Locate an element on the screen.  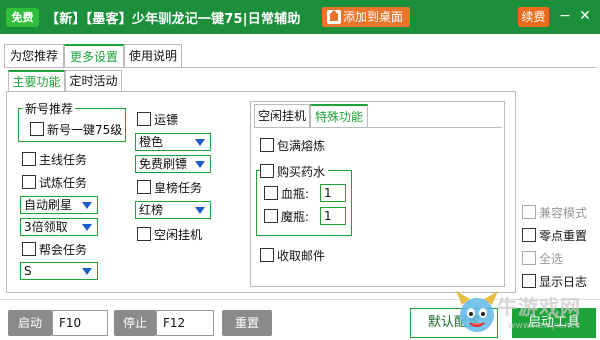
start-hotkey-input: F10 is located at coordinates (80, 323).